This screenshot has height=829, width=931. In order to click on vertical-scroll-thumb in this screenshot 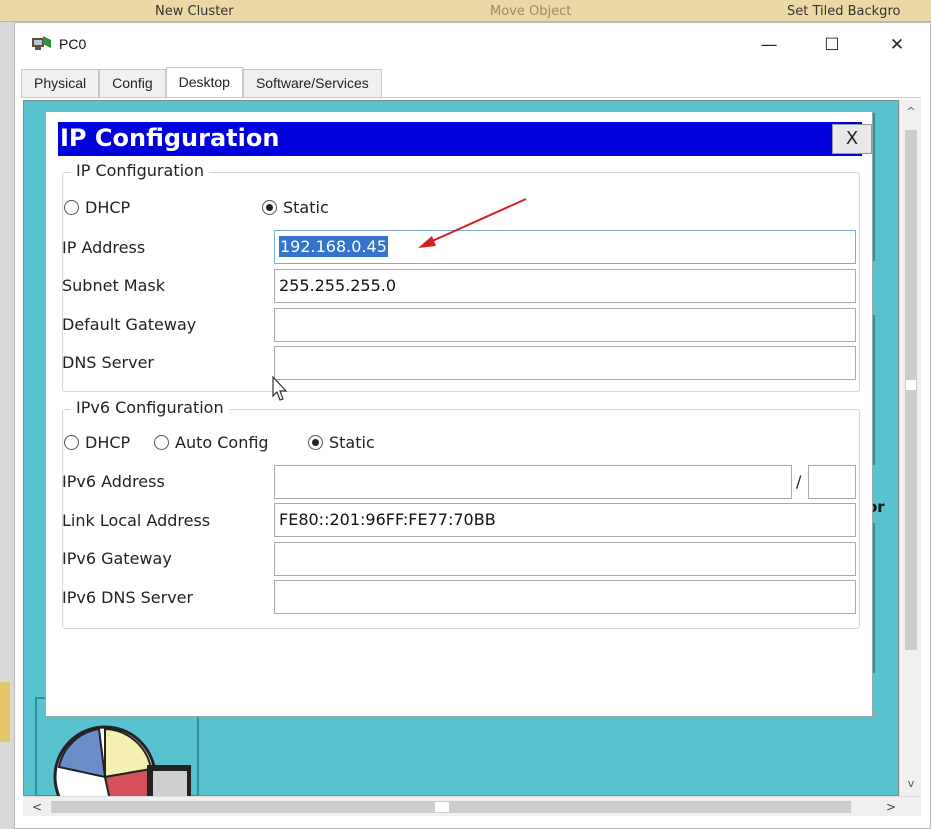, I will do `click(911, 390)`.